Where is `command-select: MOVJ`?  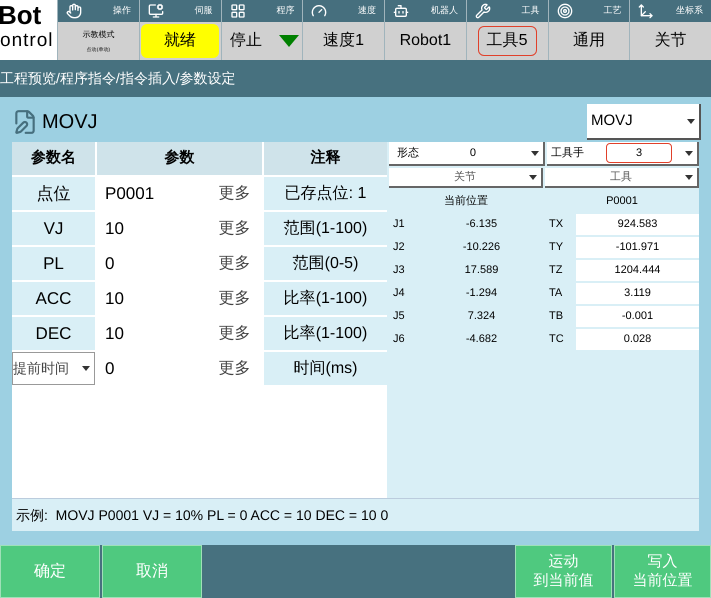
command-select: MOVJ is located at coordinates (644, 122).